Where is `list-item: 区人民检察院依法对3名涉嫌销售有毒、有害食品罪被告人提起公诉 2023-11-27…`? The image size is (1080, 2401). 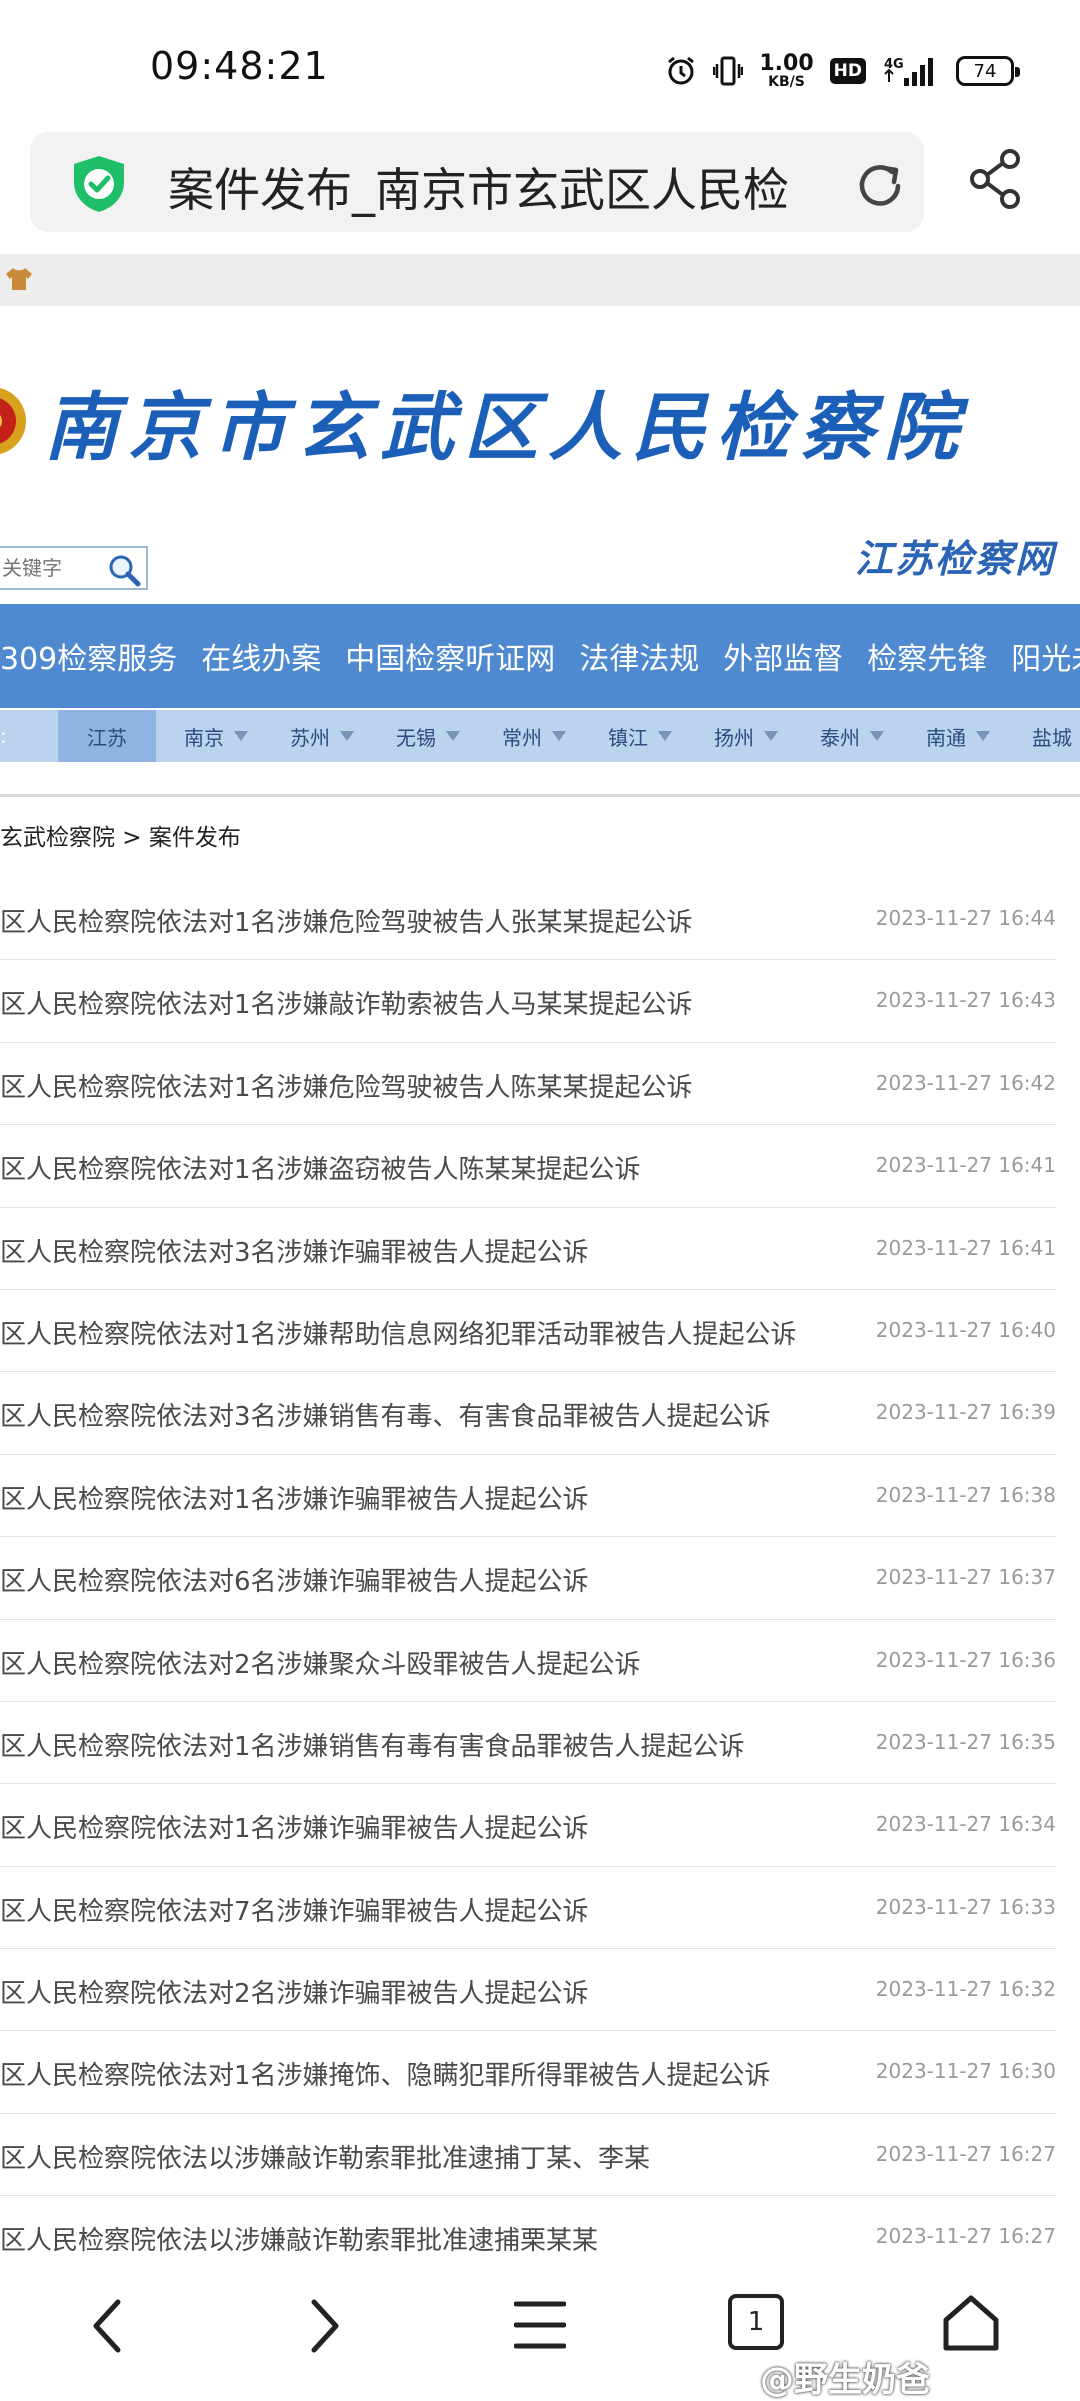 list-item: 区人民检察院依法对3名涉嫌销售有毒、有害食品罪被告人提起公诉 2023-11-27… is located at coordinates (528, 1413).